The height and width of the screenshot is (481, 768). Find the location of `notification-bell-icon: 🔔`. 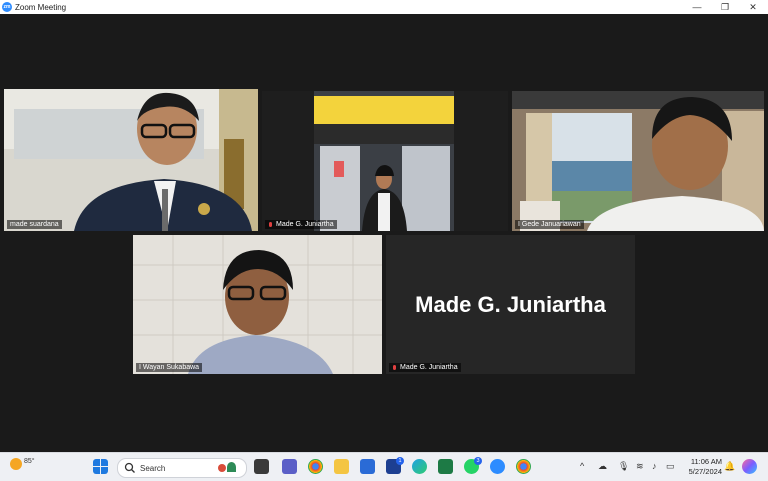

notification-bell-icon: 🔔 is located at coordinates (729, 466).